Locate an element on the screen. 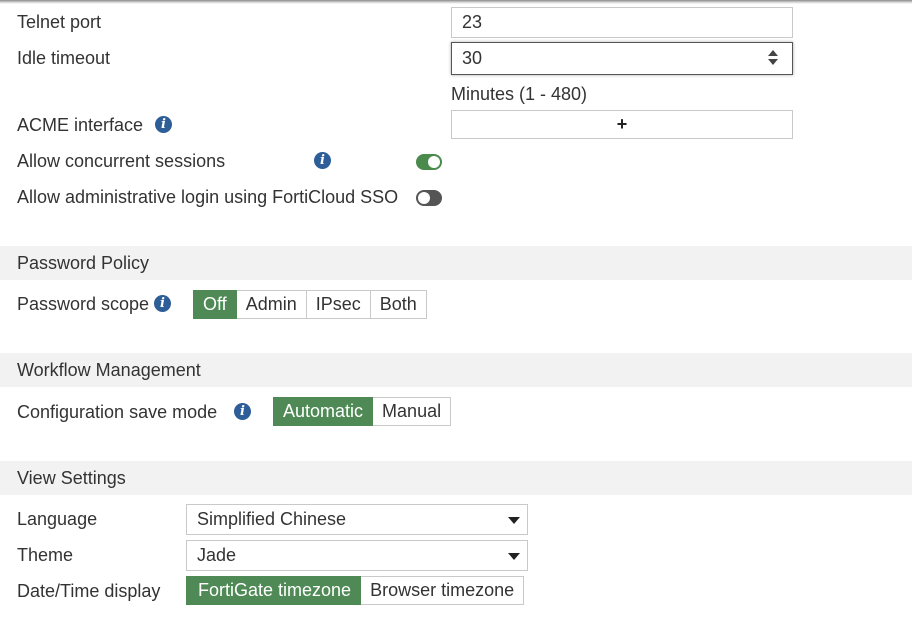 Image resolution: width=912 pixels, height=623 pixels. idle-timeout-value: 30 is located at coordinates (472, 58).